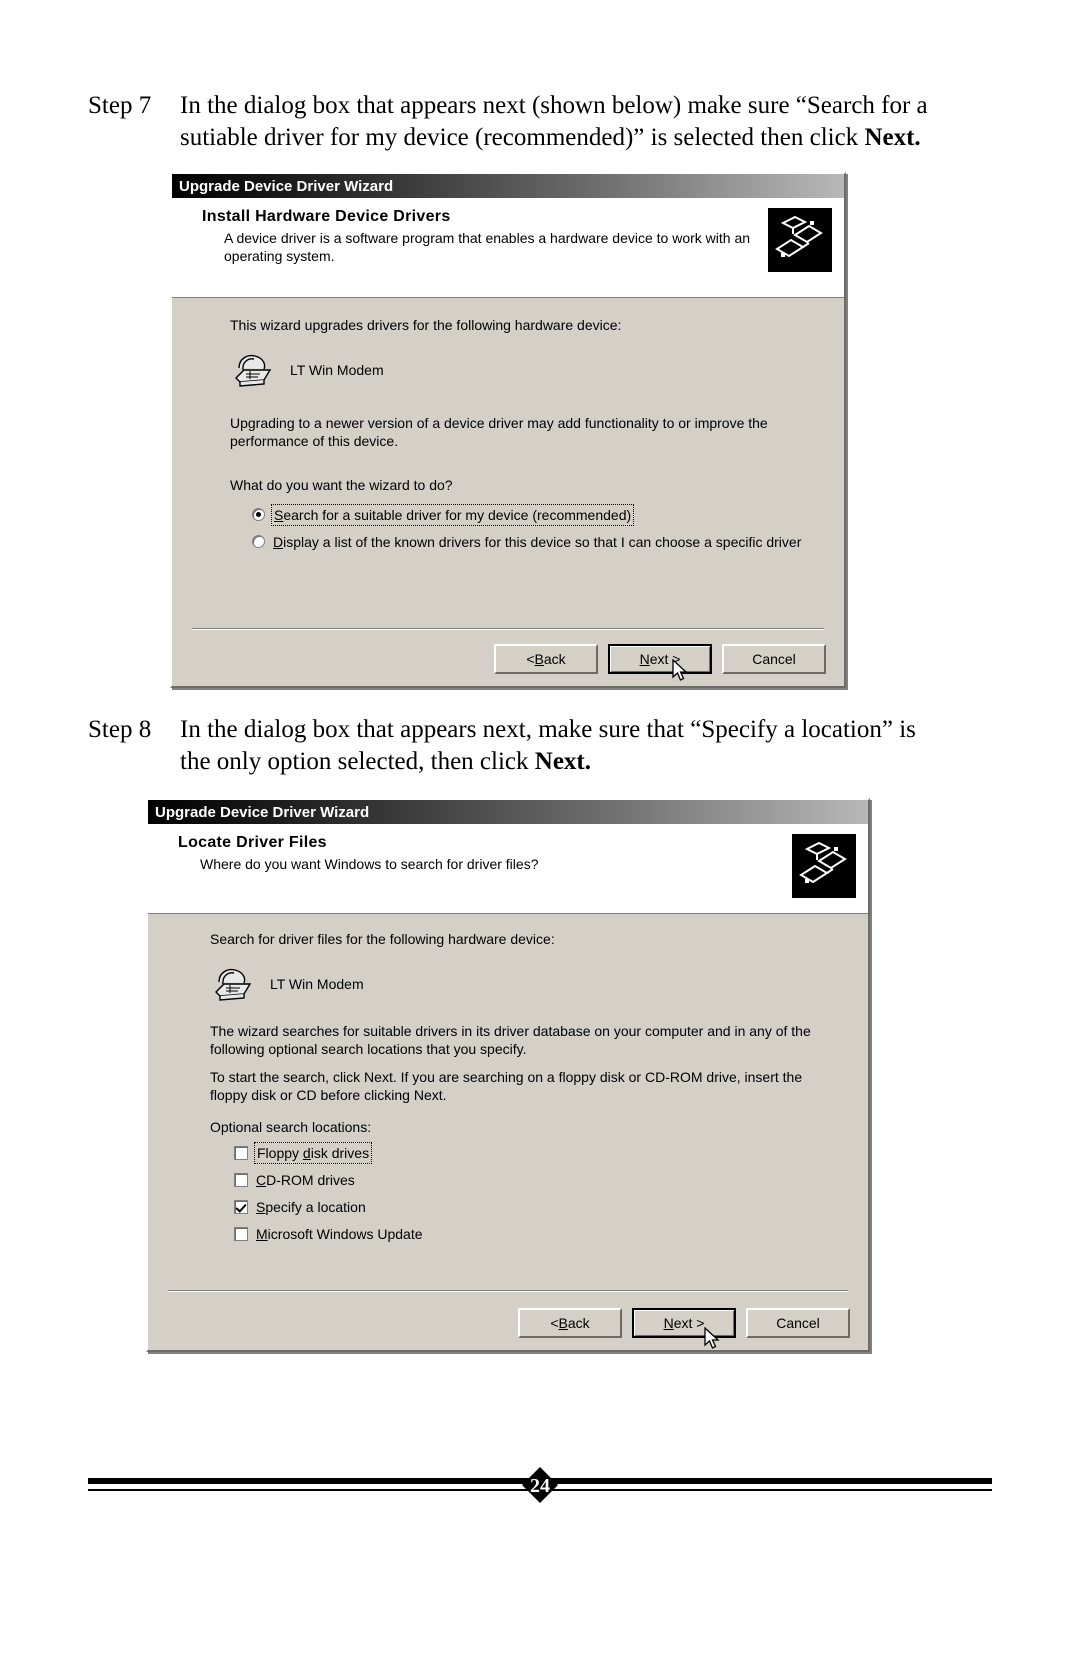  What do you see at coordinates (537, 1153) in the screenshot?
I see `checkbox-floppy-disk-drives: Floppy disk drives` at bounding box center [537, 1153].